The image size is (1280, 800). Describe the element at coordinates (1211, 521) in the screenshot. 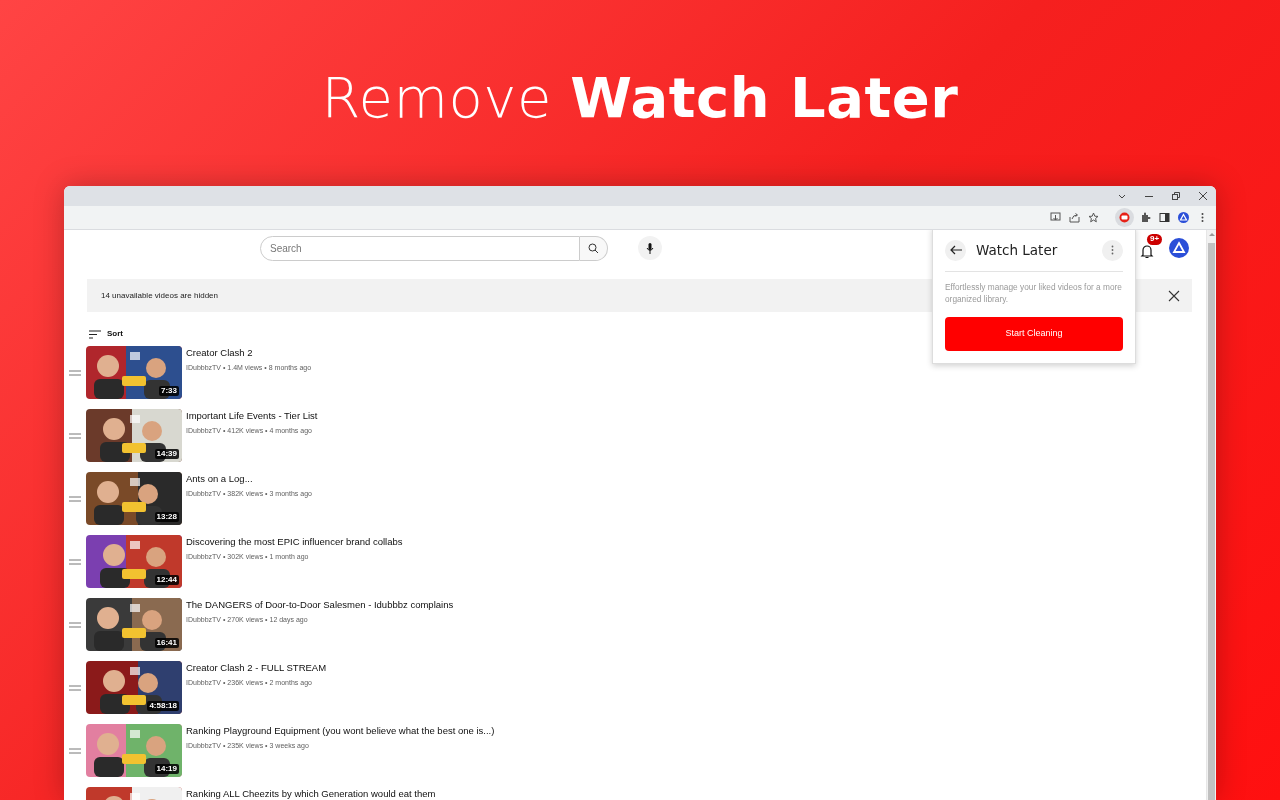

I see `scrollbar-thumb` at that location.